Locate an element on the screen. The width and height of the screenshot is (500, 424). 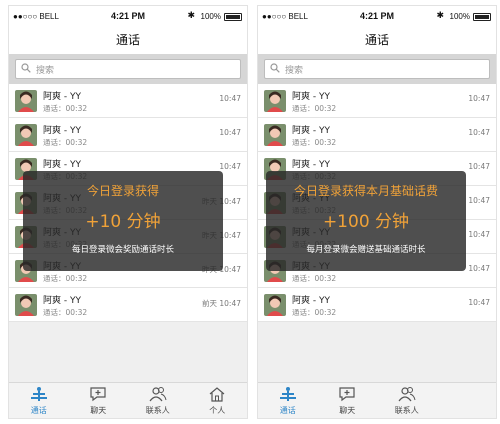
tab-label: 个人 is located at coordinates (217, 410).